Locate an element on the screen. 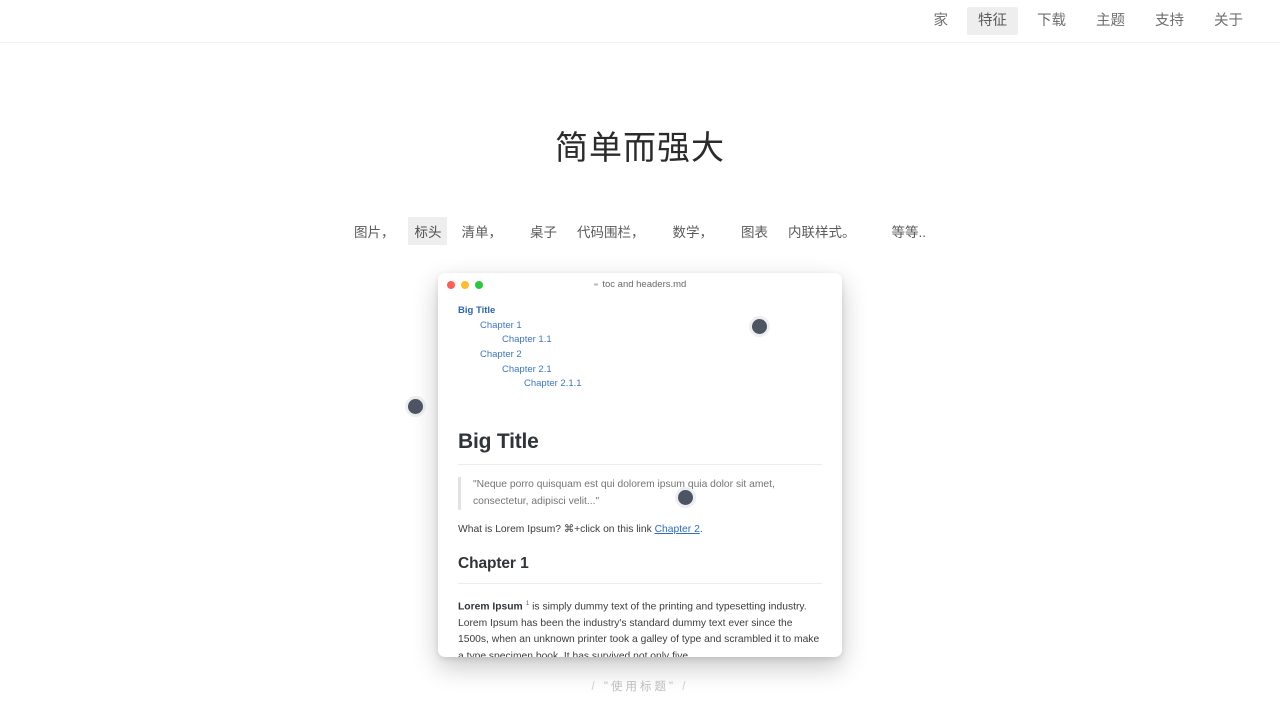  feature-tag-tables: 桌子 is located at coordinates (543, 231).